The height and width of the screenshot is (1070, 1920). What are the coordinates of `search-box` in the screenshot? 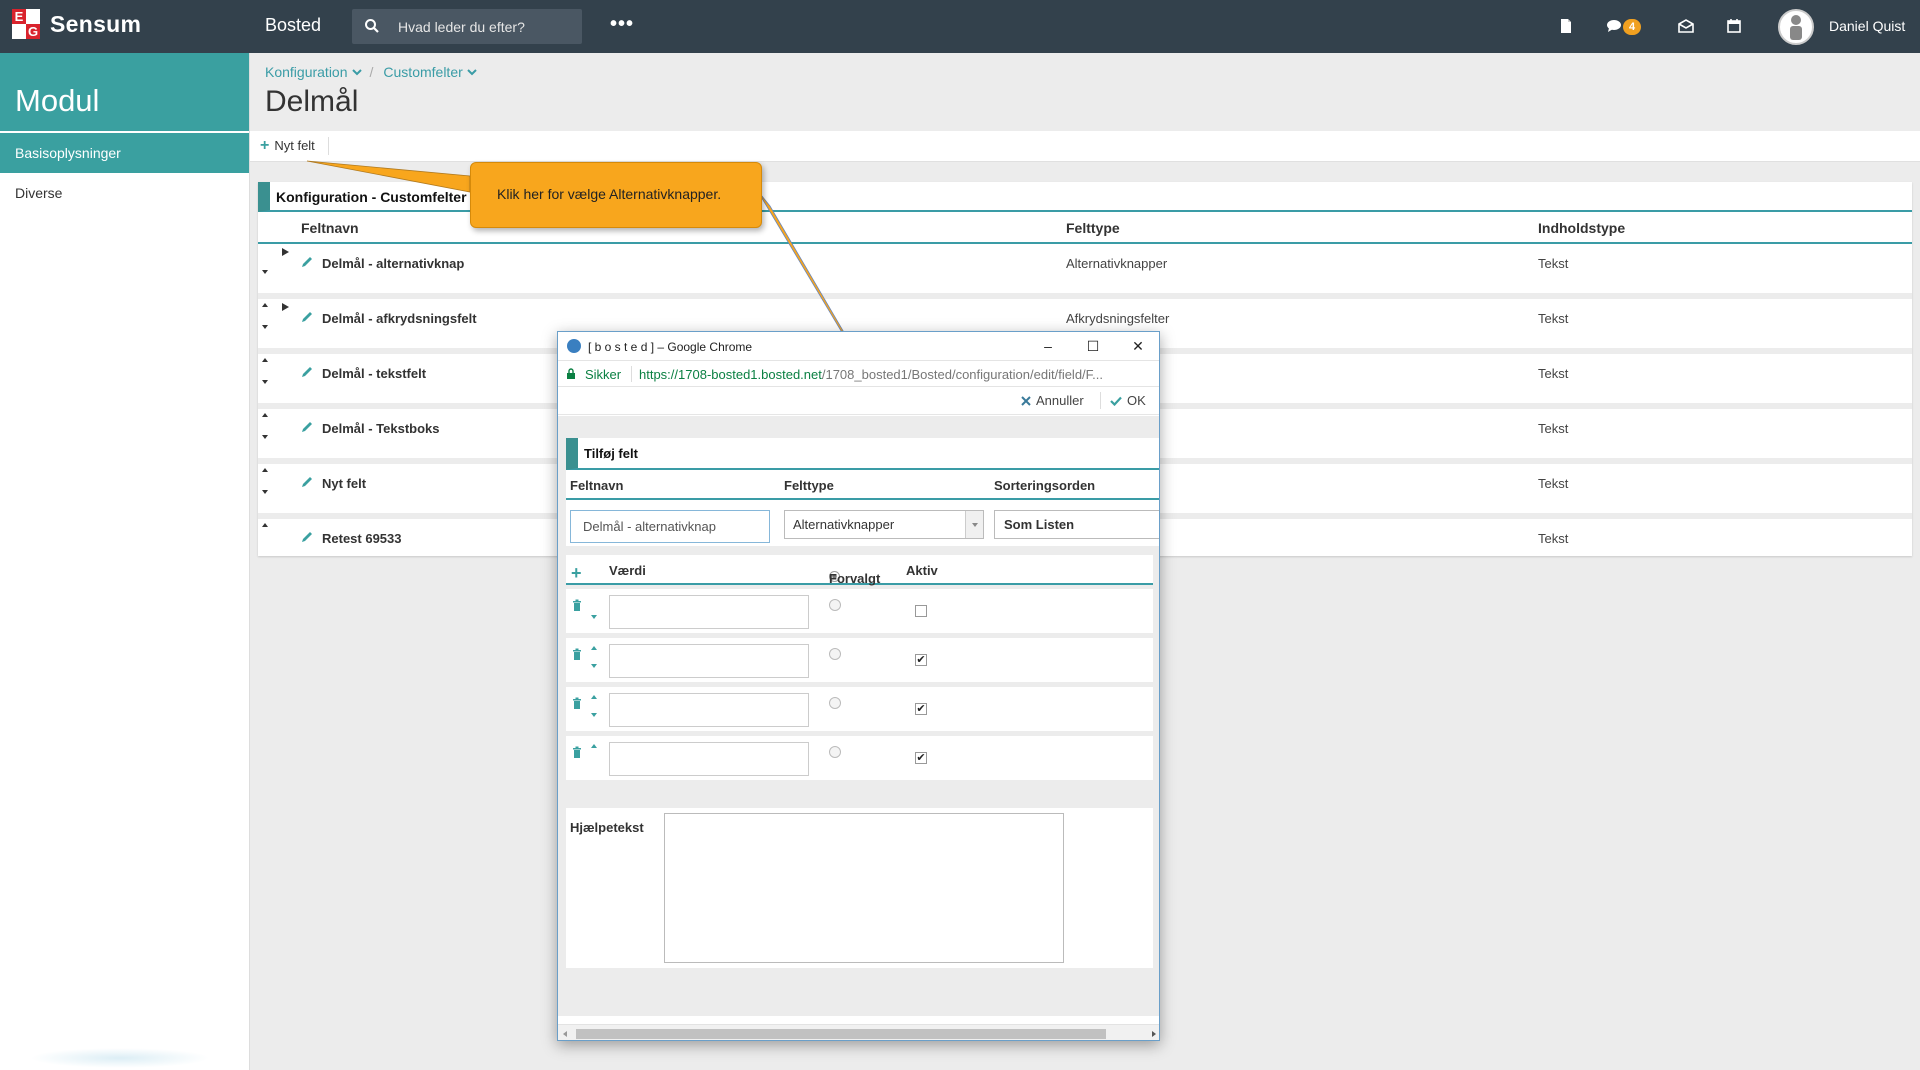 It's located at (467, 26).